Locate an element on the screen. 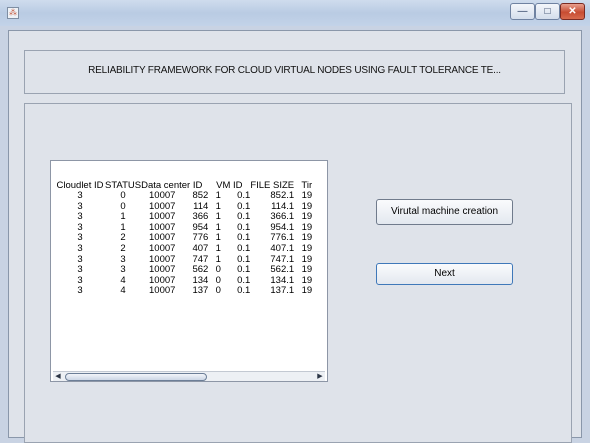  cell: 4 is located at coordinates (123, 291).